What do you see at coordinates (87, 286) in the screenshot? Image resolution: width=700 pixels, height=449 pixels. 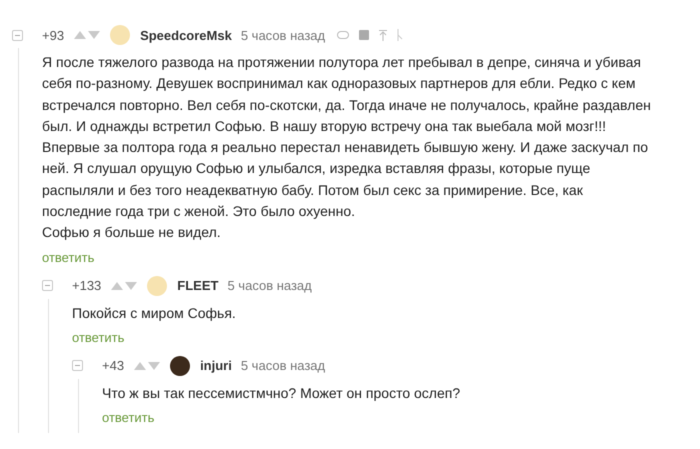 I see `comment-rating: +133` at bounding box center [87, 286].